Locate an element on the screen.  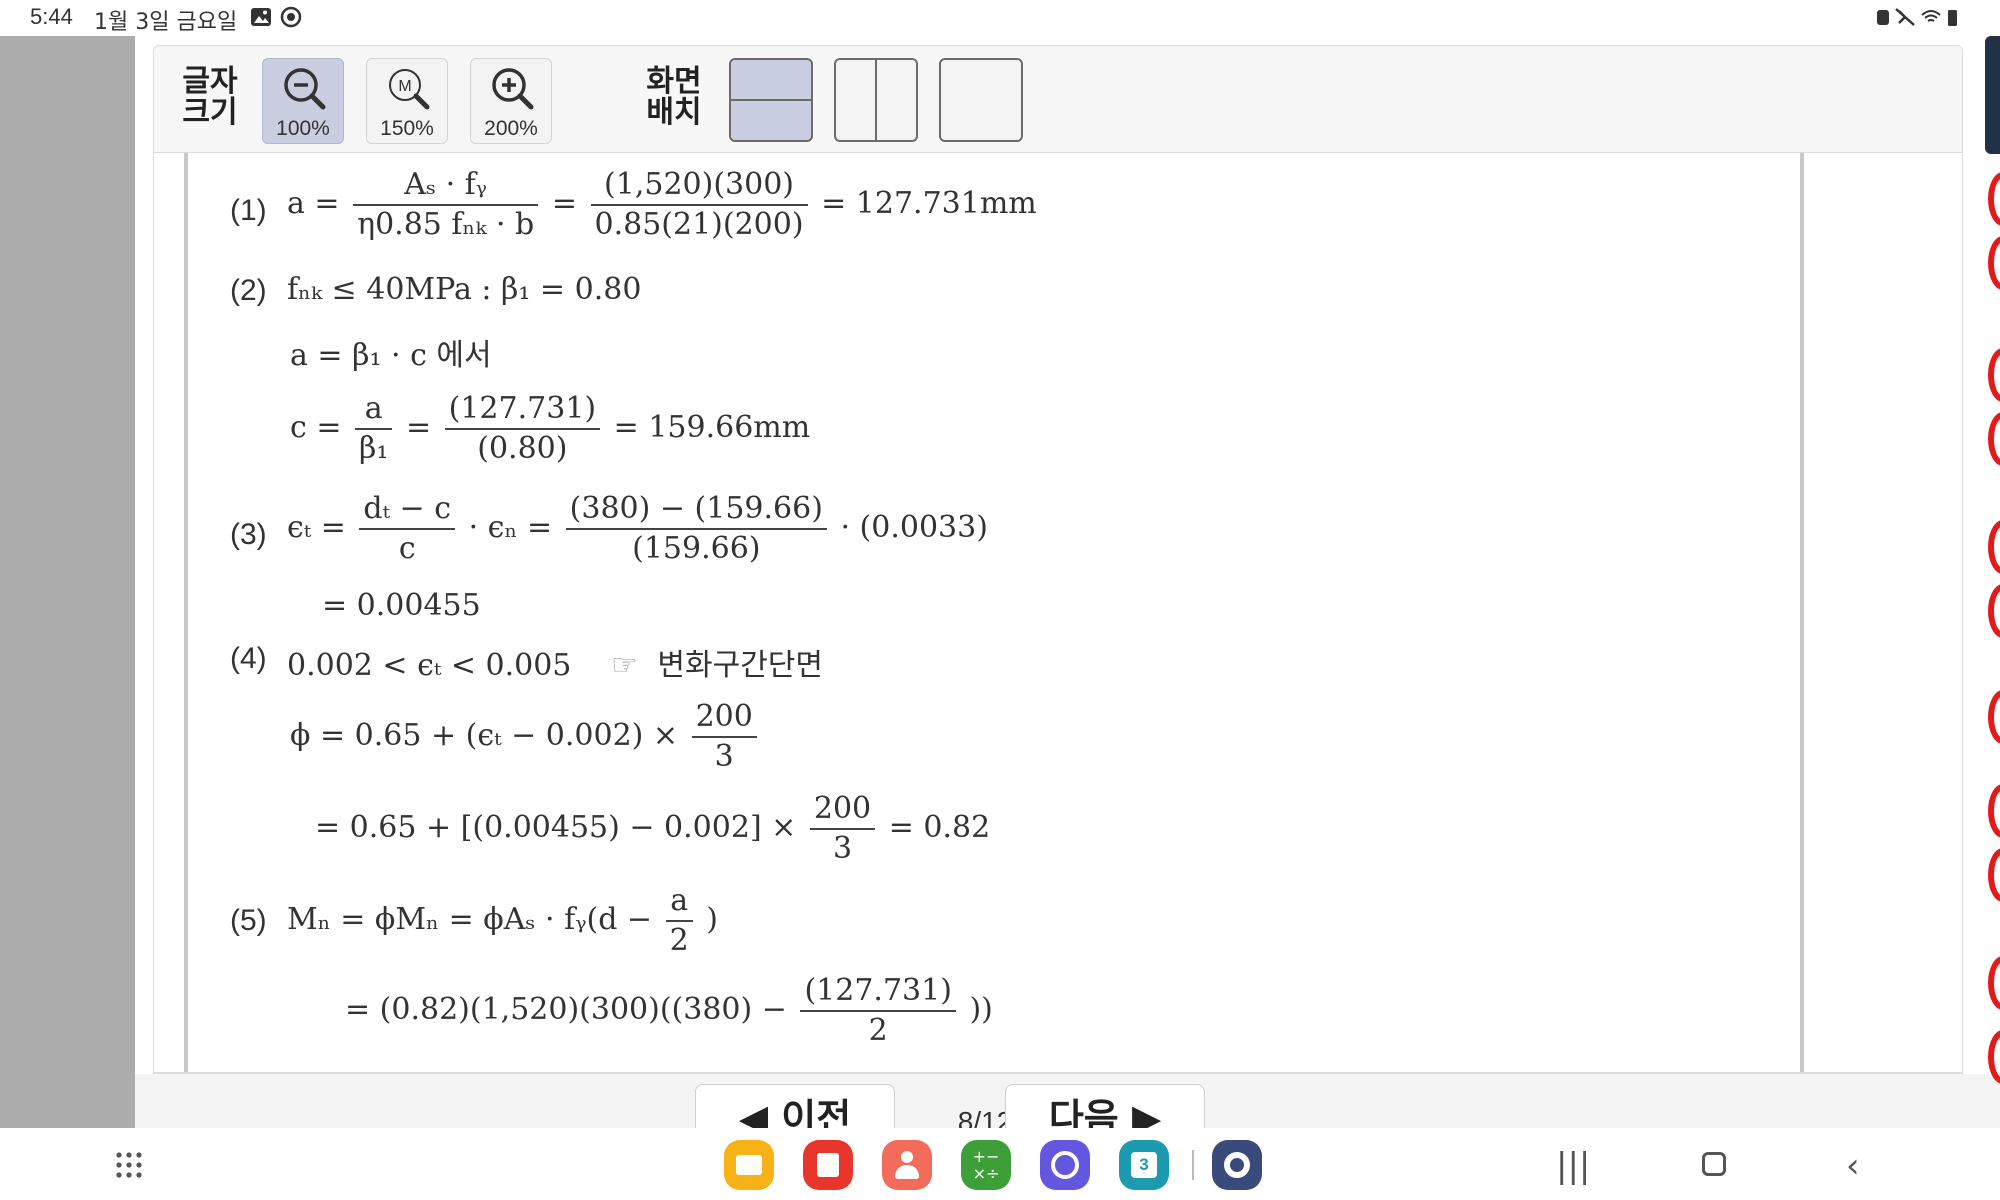
step-2-condition: fₙₖ ≤ 40MPa : β₁ = 0.80 is located at coordinates (464, 289).